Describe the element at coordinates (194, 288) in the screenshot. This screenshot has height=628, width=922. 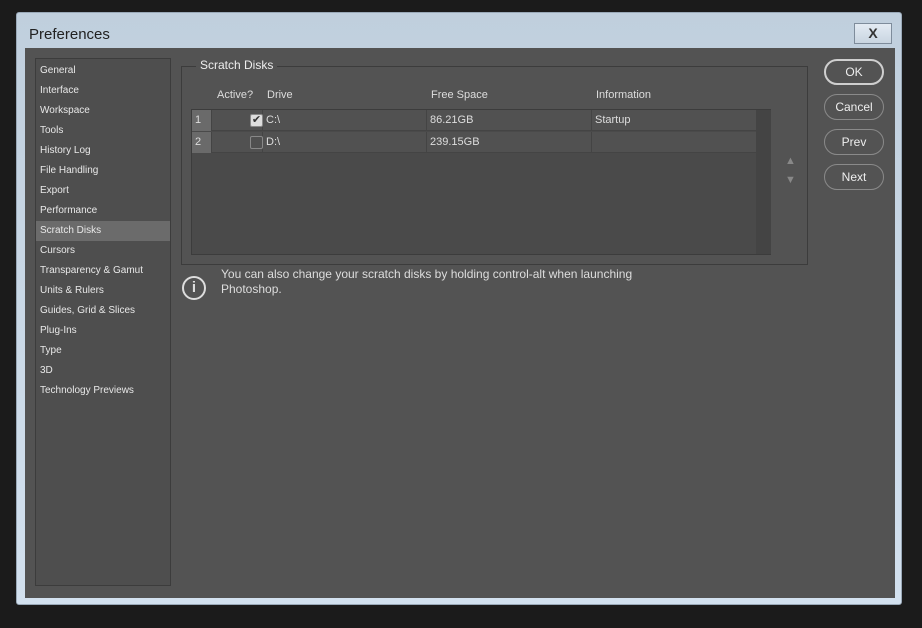
I see `info-icon: i` at that location.